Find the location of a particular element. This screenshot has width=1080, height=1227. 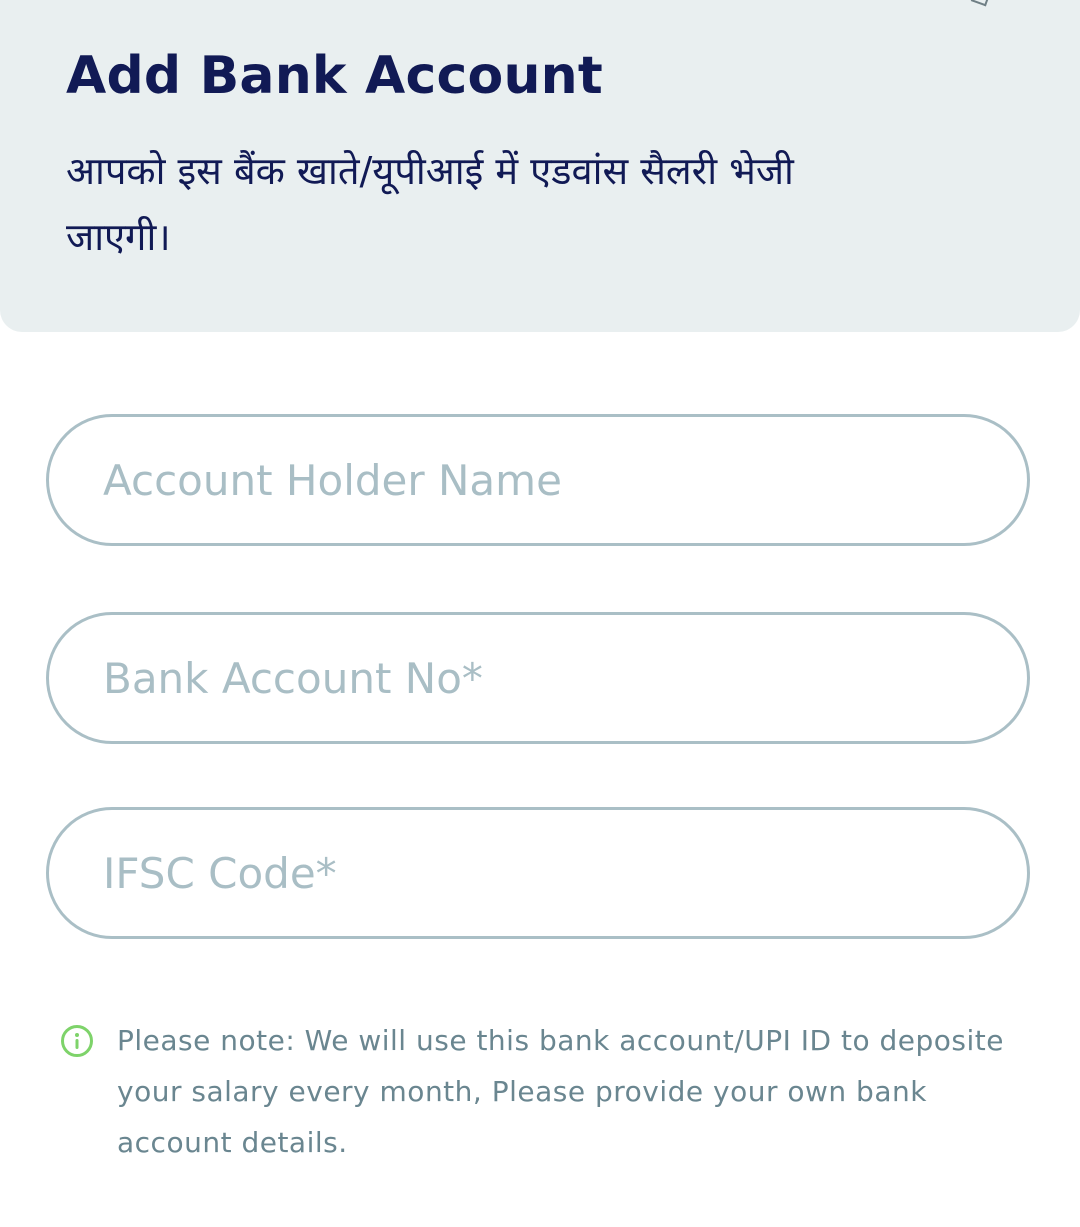

account-holder-name-field is located at coordinates (538, 480).